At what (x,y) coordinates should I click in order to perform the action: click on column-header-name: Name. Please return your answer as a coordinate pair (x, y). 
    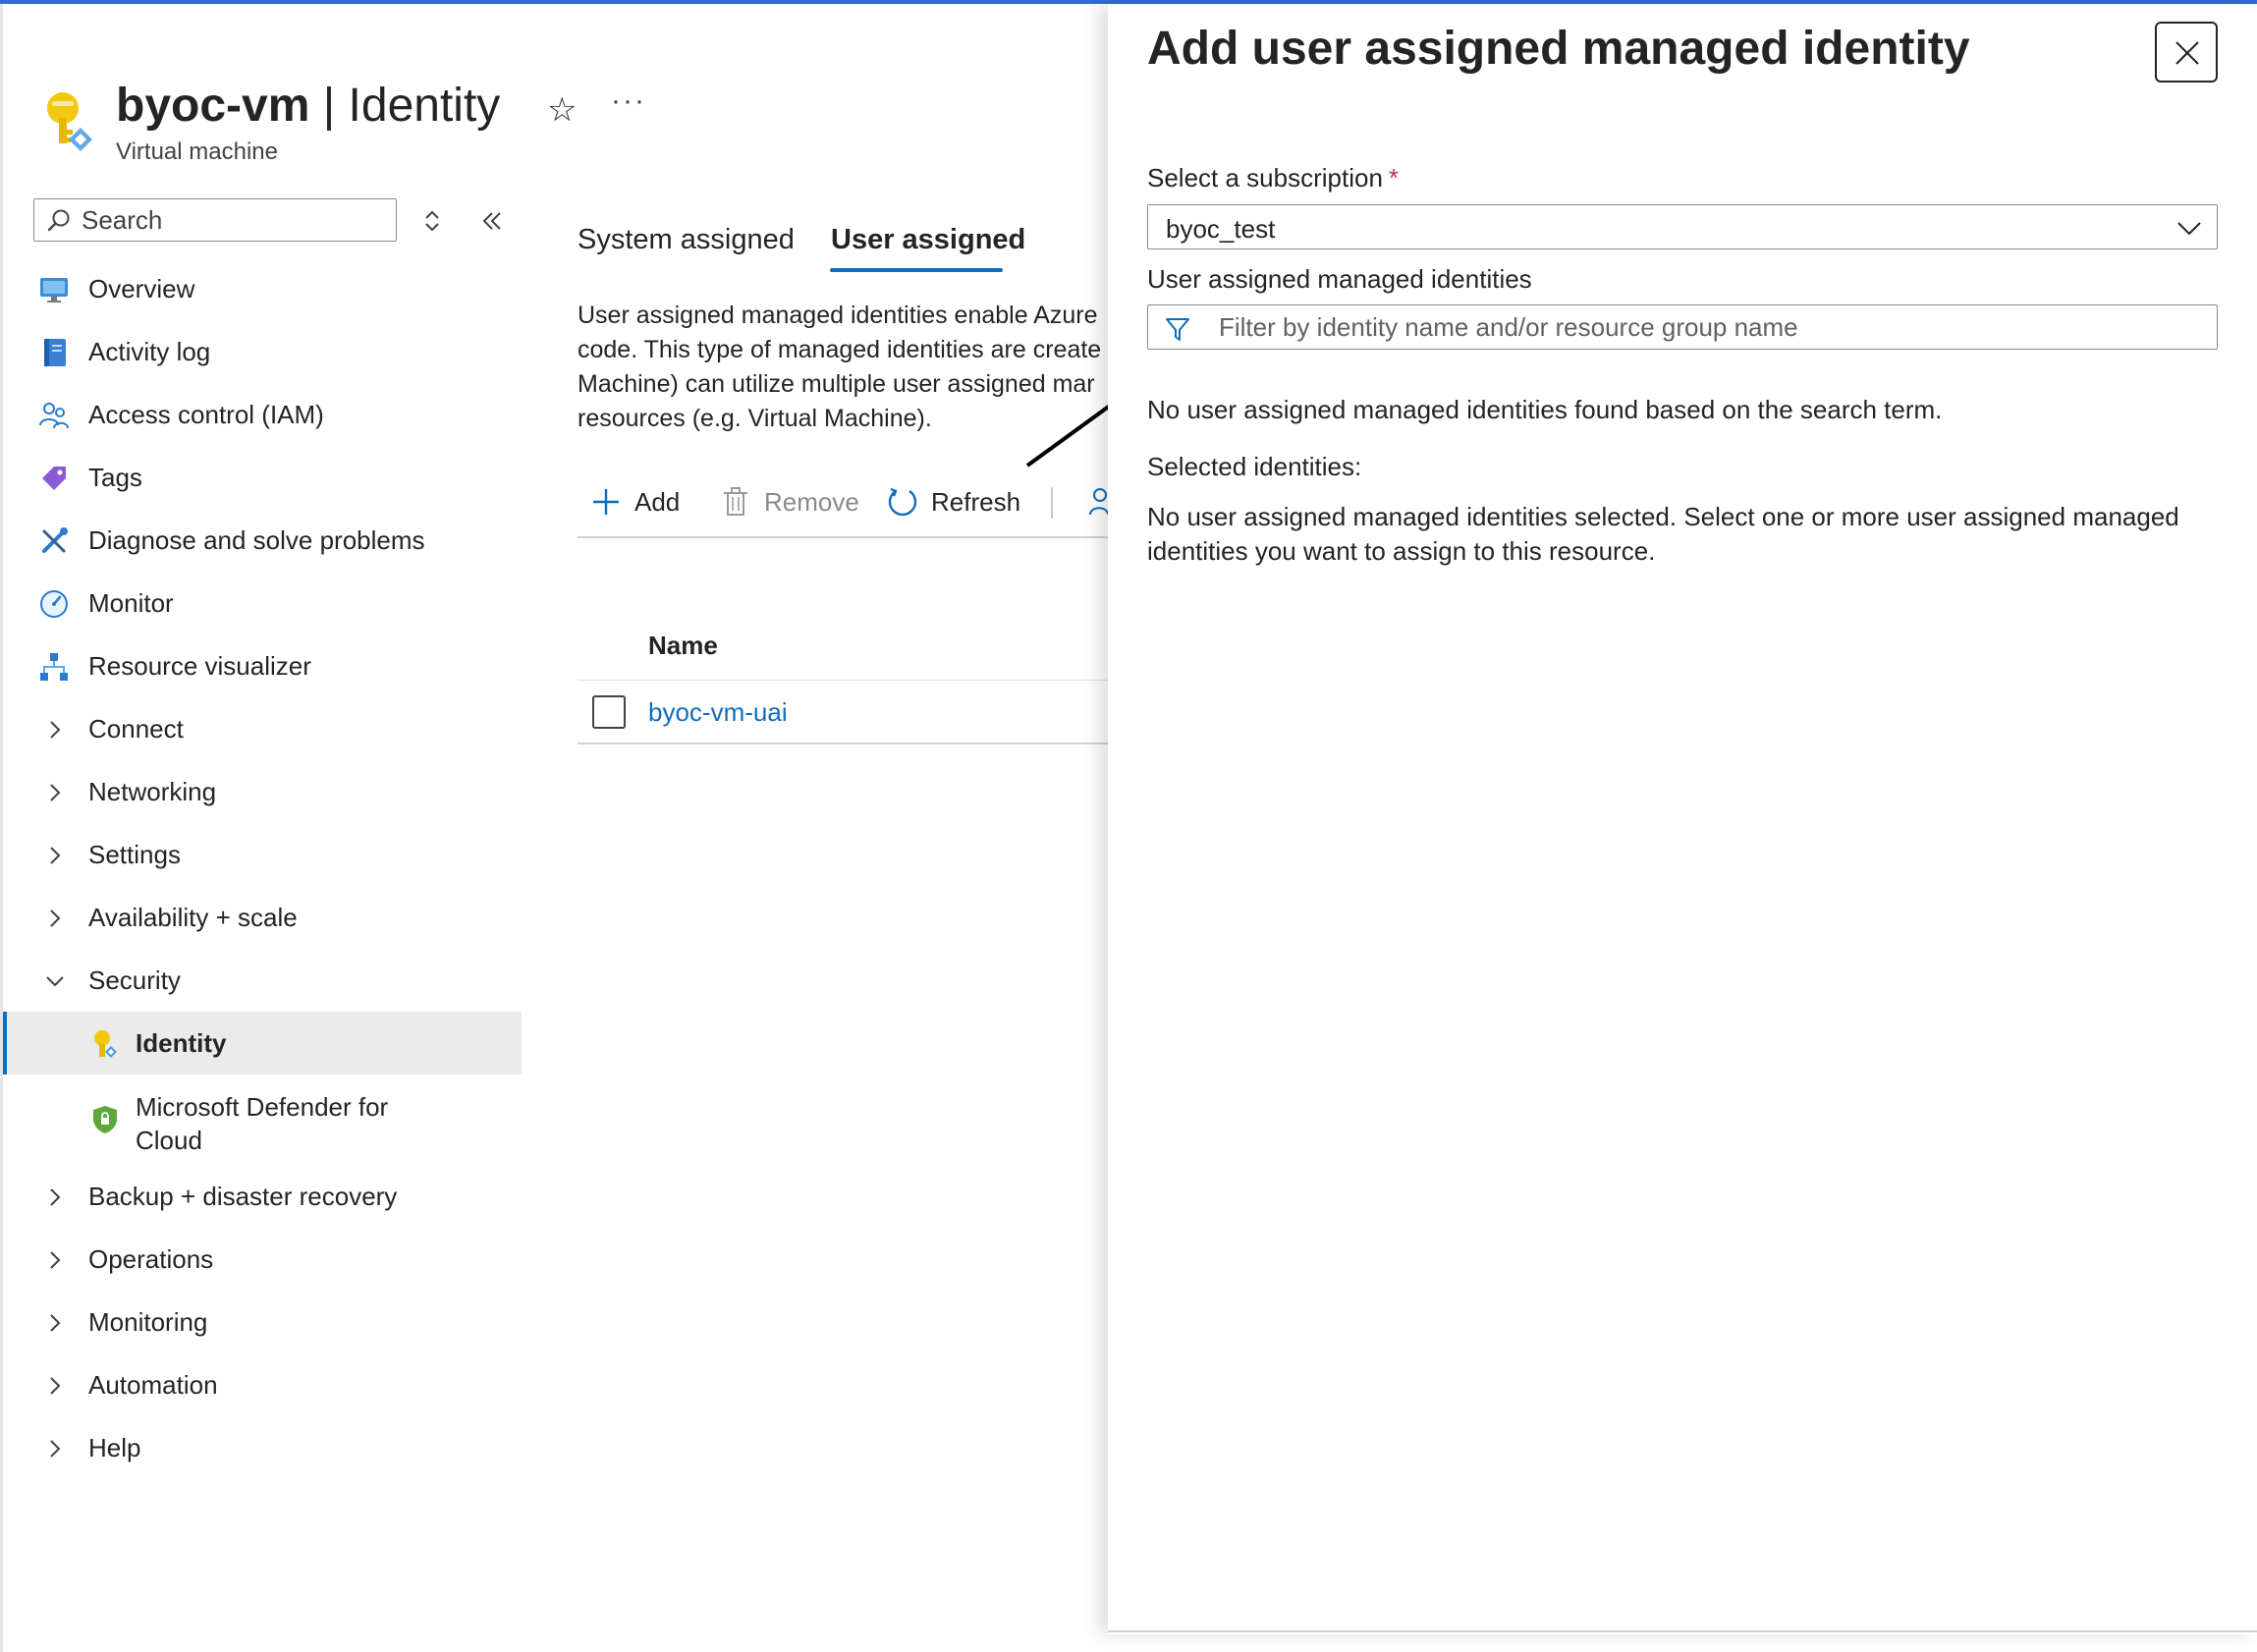
    Looking at the image, I should click on (683, 646).